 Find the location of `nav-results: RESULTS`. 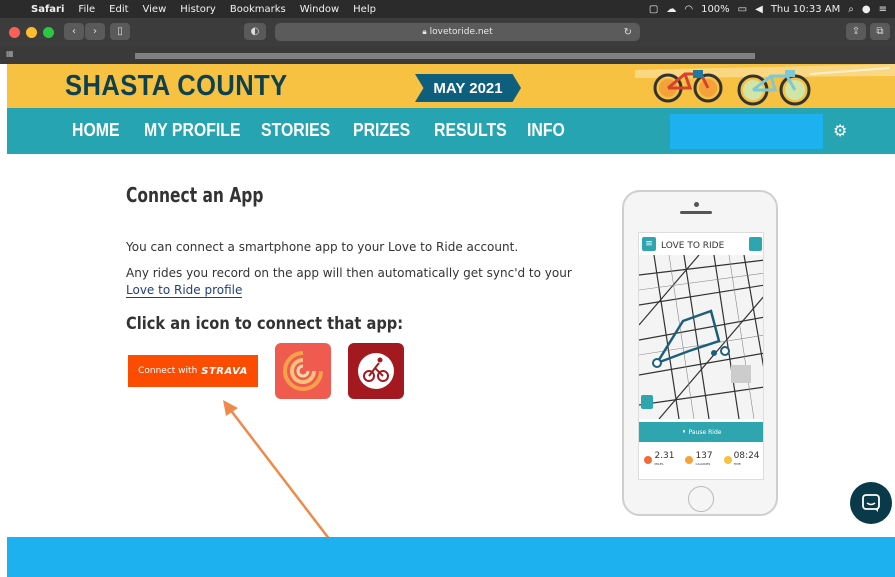

nav-results: RESULTS is located at coordinates (470, 130).